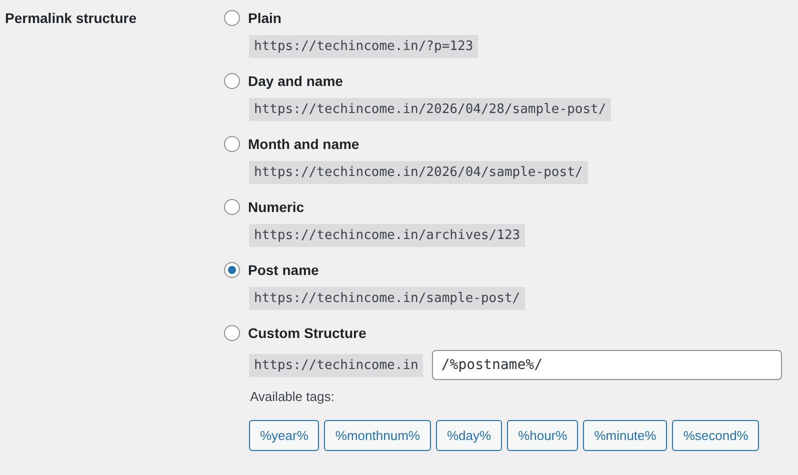  I want to click on tag-button: %day%, so click(469, 435).